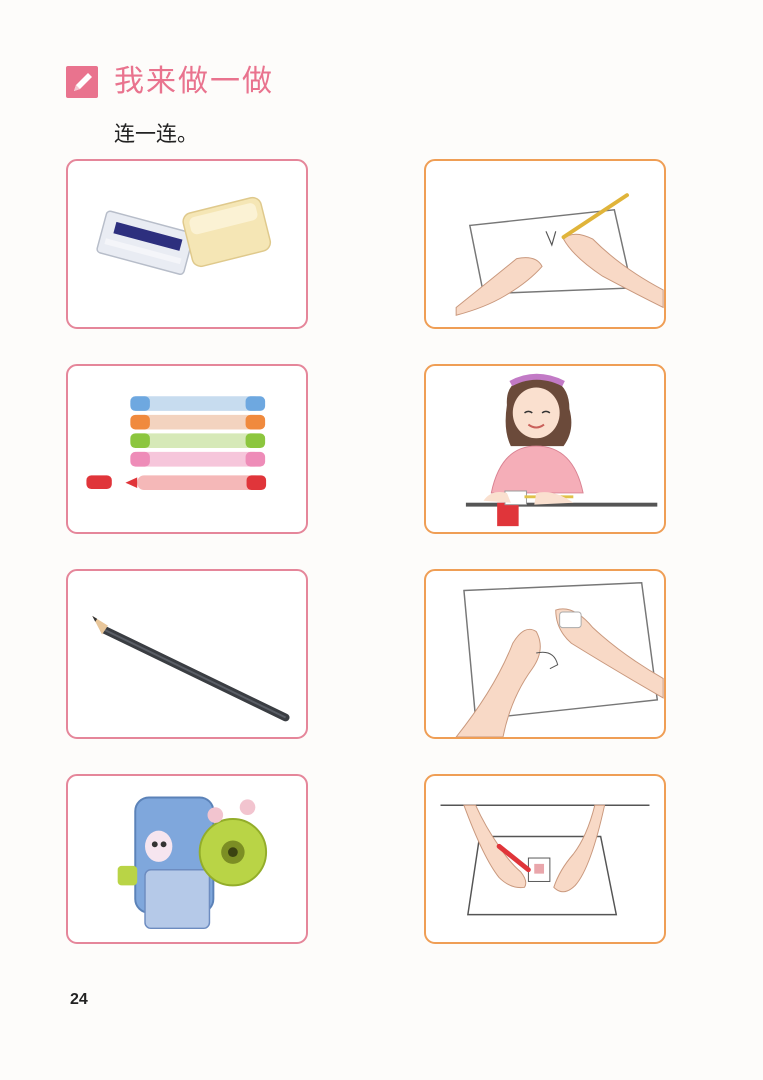 This screenshot has width=763, height=1080. I want to click on coloring-with-marker-card, so click(545, 859).